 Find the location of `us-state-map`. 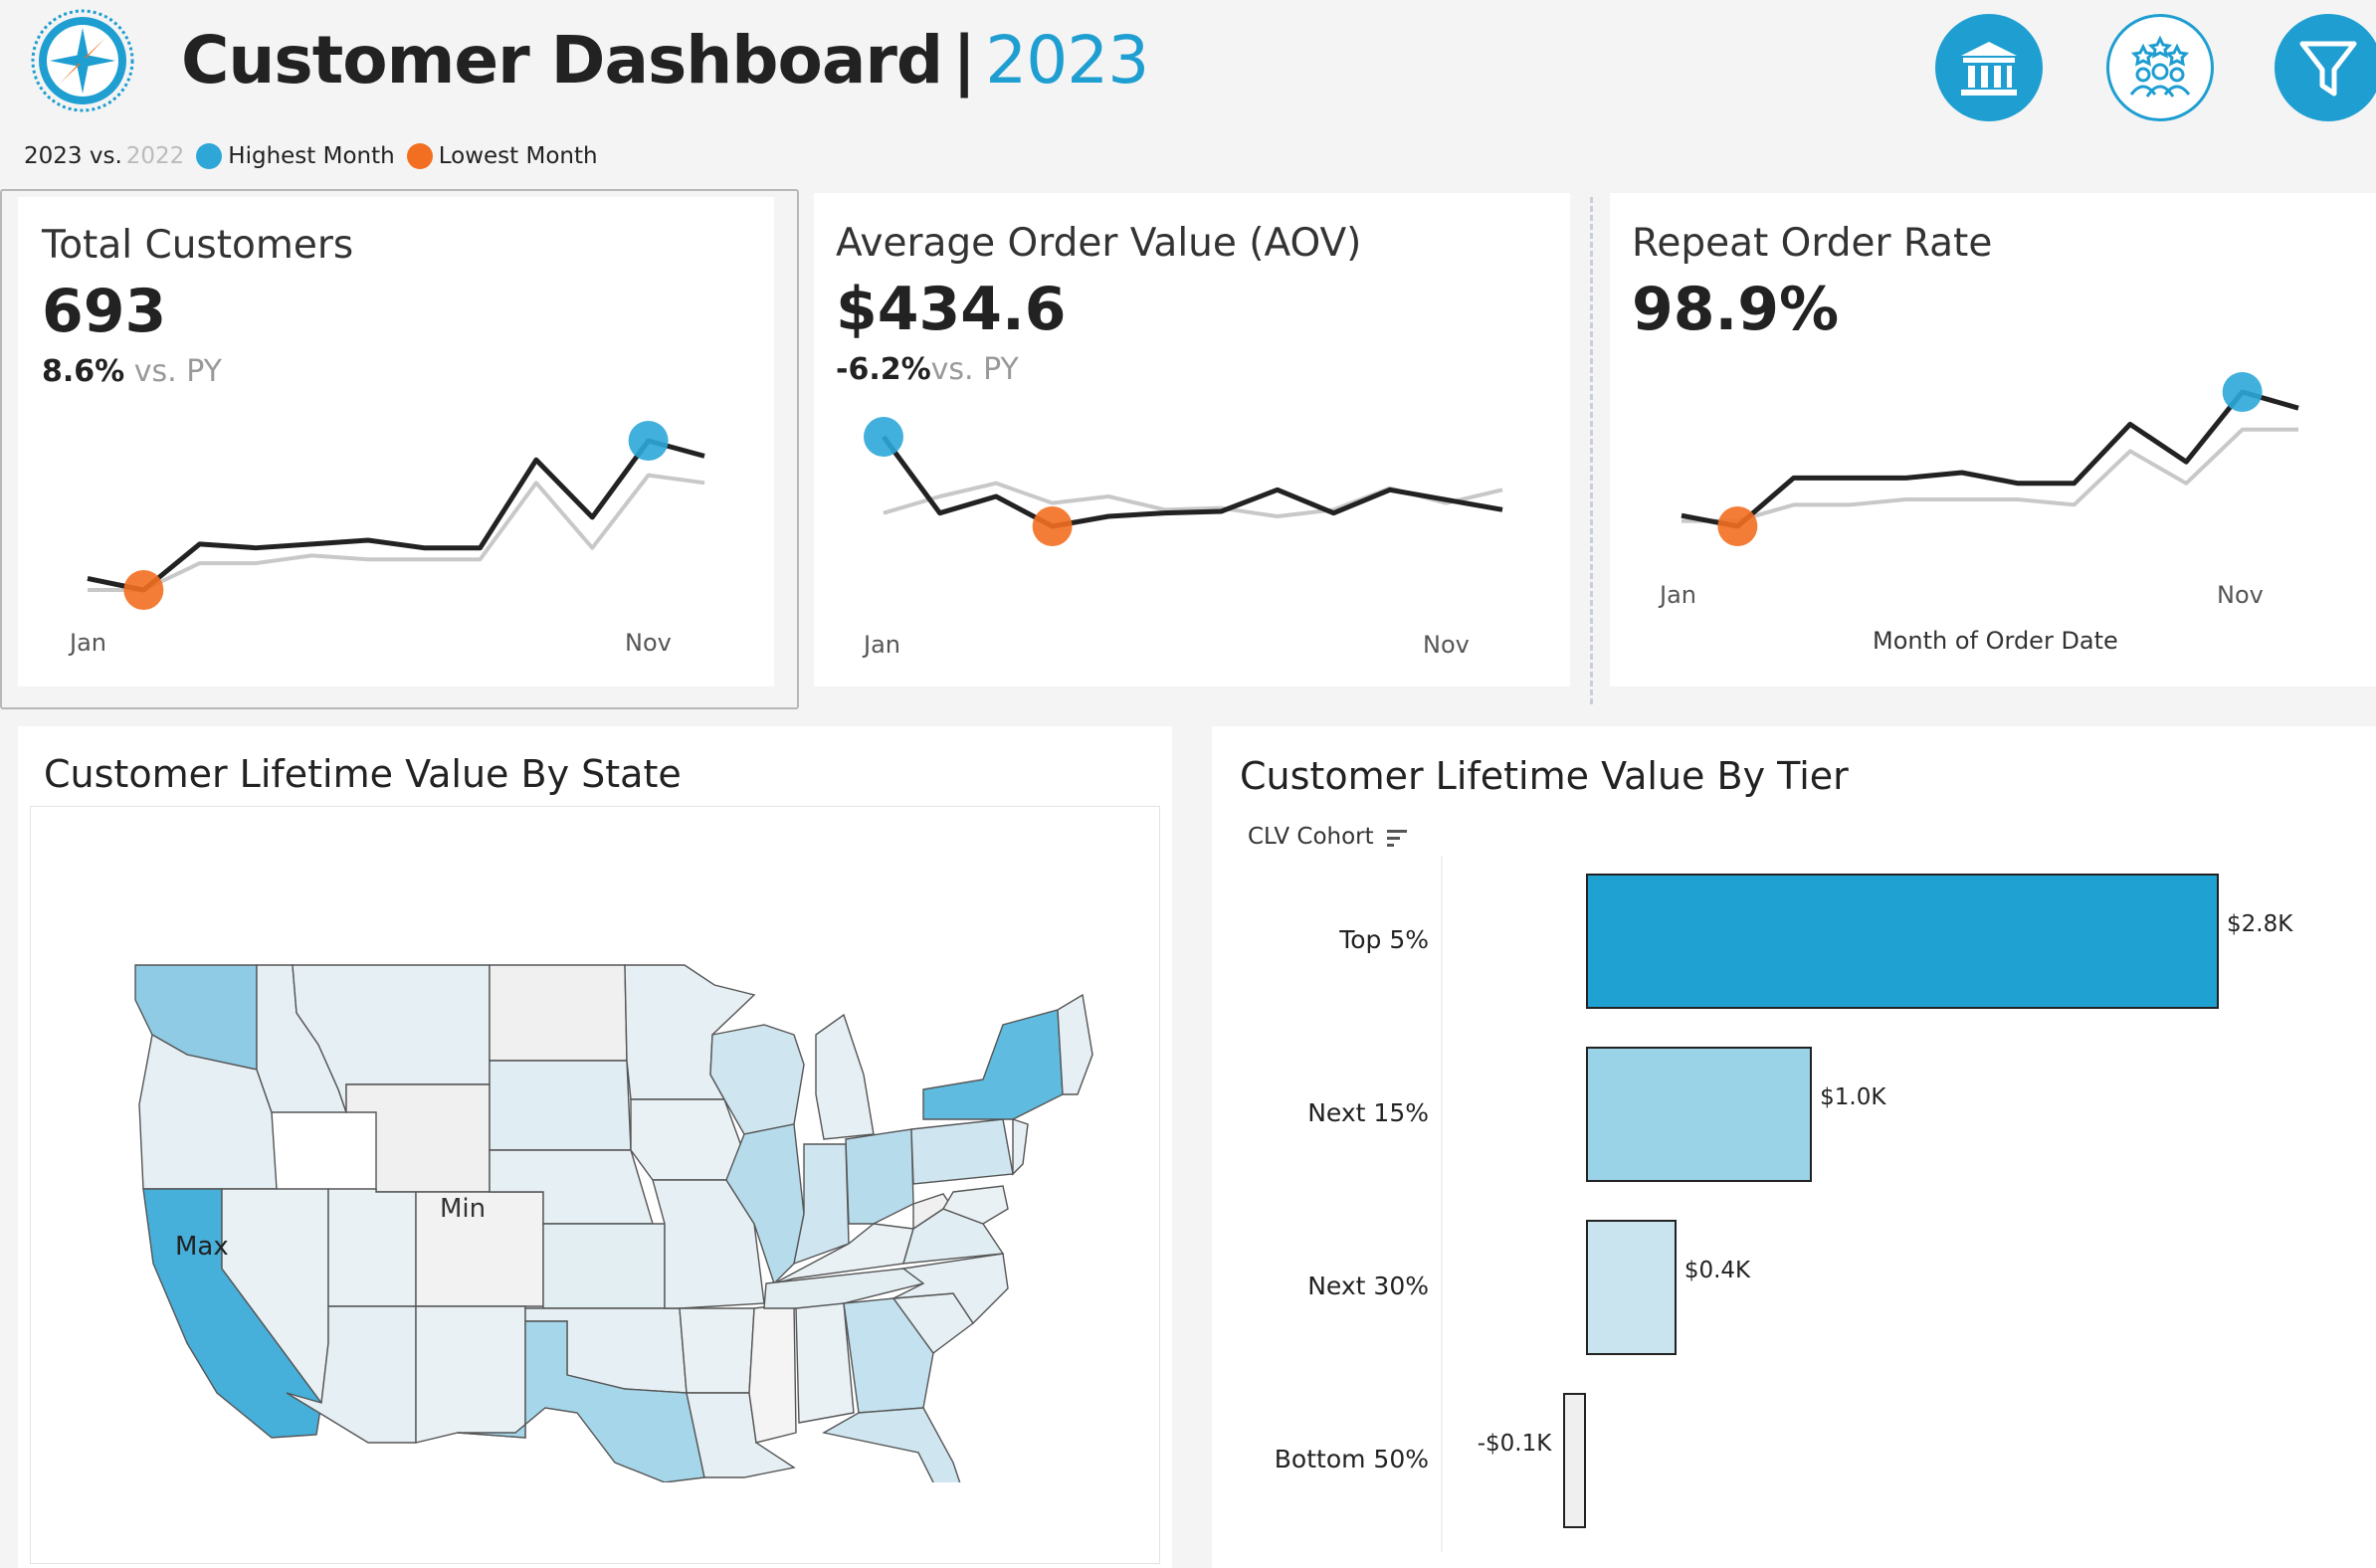

us-state-map is located at coordinates (604, 1203).